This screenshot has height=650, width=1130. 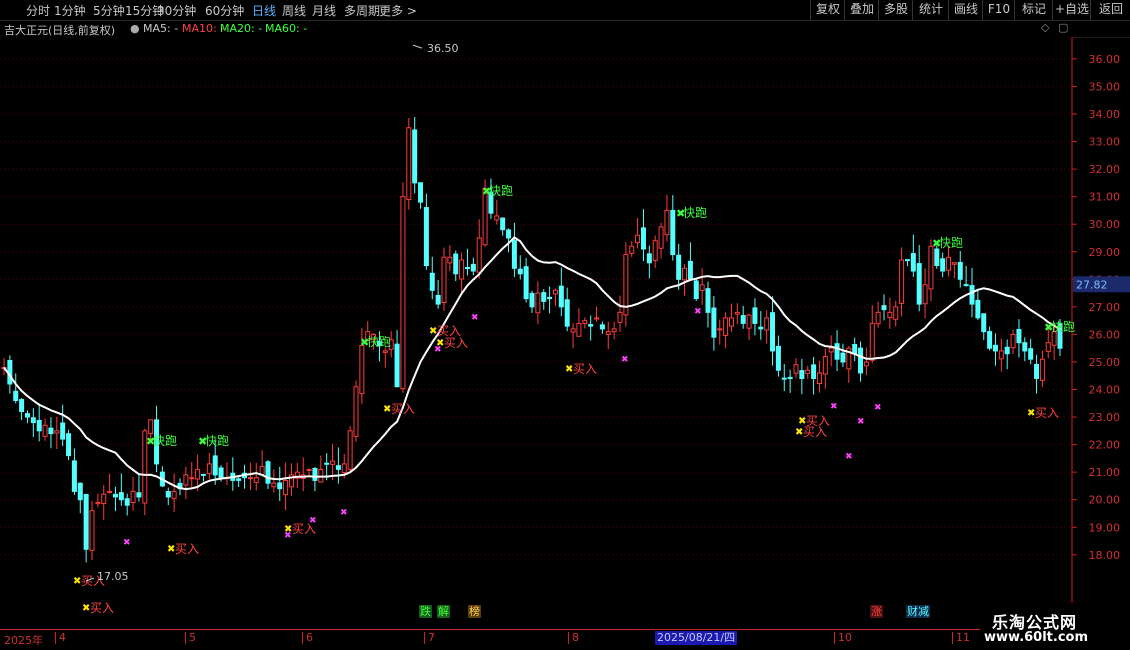 What do you see at coordinates (176, 10) in the screenshot?
I see `period-tab-4: 30分钟` at bounding box center [176, 10].